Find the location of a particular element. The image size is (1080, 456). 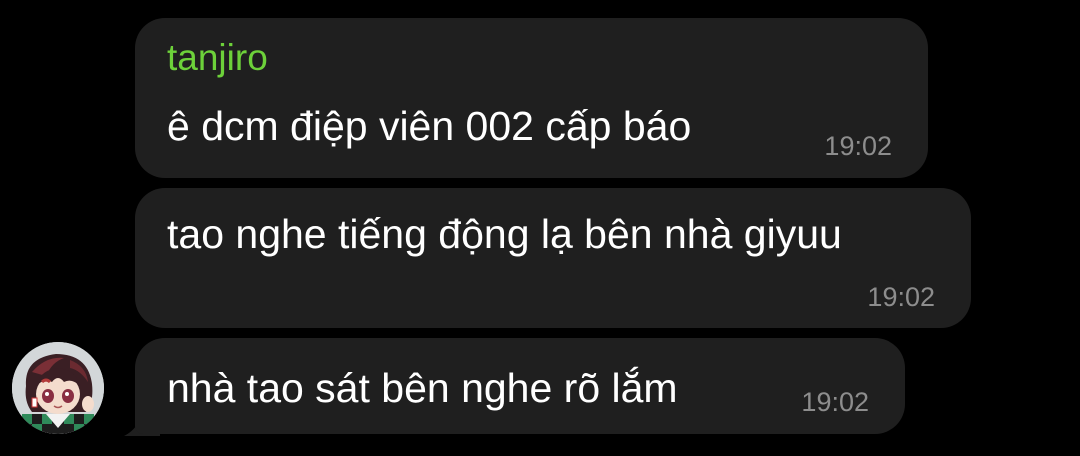

message-text: nhà tao sát bên nghe rõ lắm is located at coordinates (422, 388).